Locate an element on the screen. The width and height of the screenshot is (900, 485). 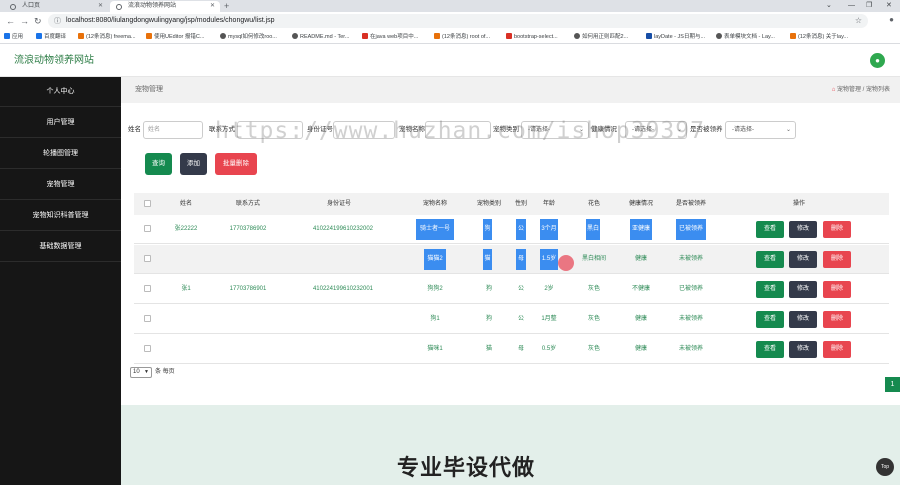
bookmark-item: 百度翻译 is located at coordinates (55, 37).